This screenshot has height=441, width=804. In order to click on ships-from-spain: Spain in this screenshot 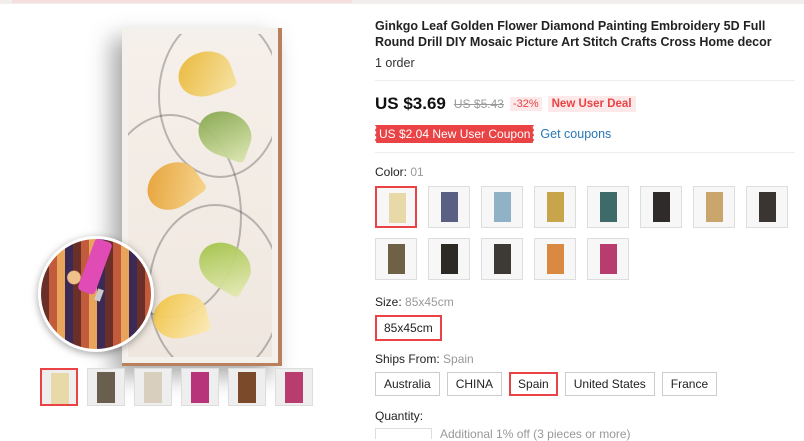, I will do `click(533, 384)`.